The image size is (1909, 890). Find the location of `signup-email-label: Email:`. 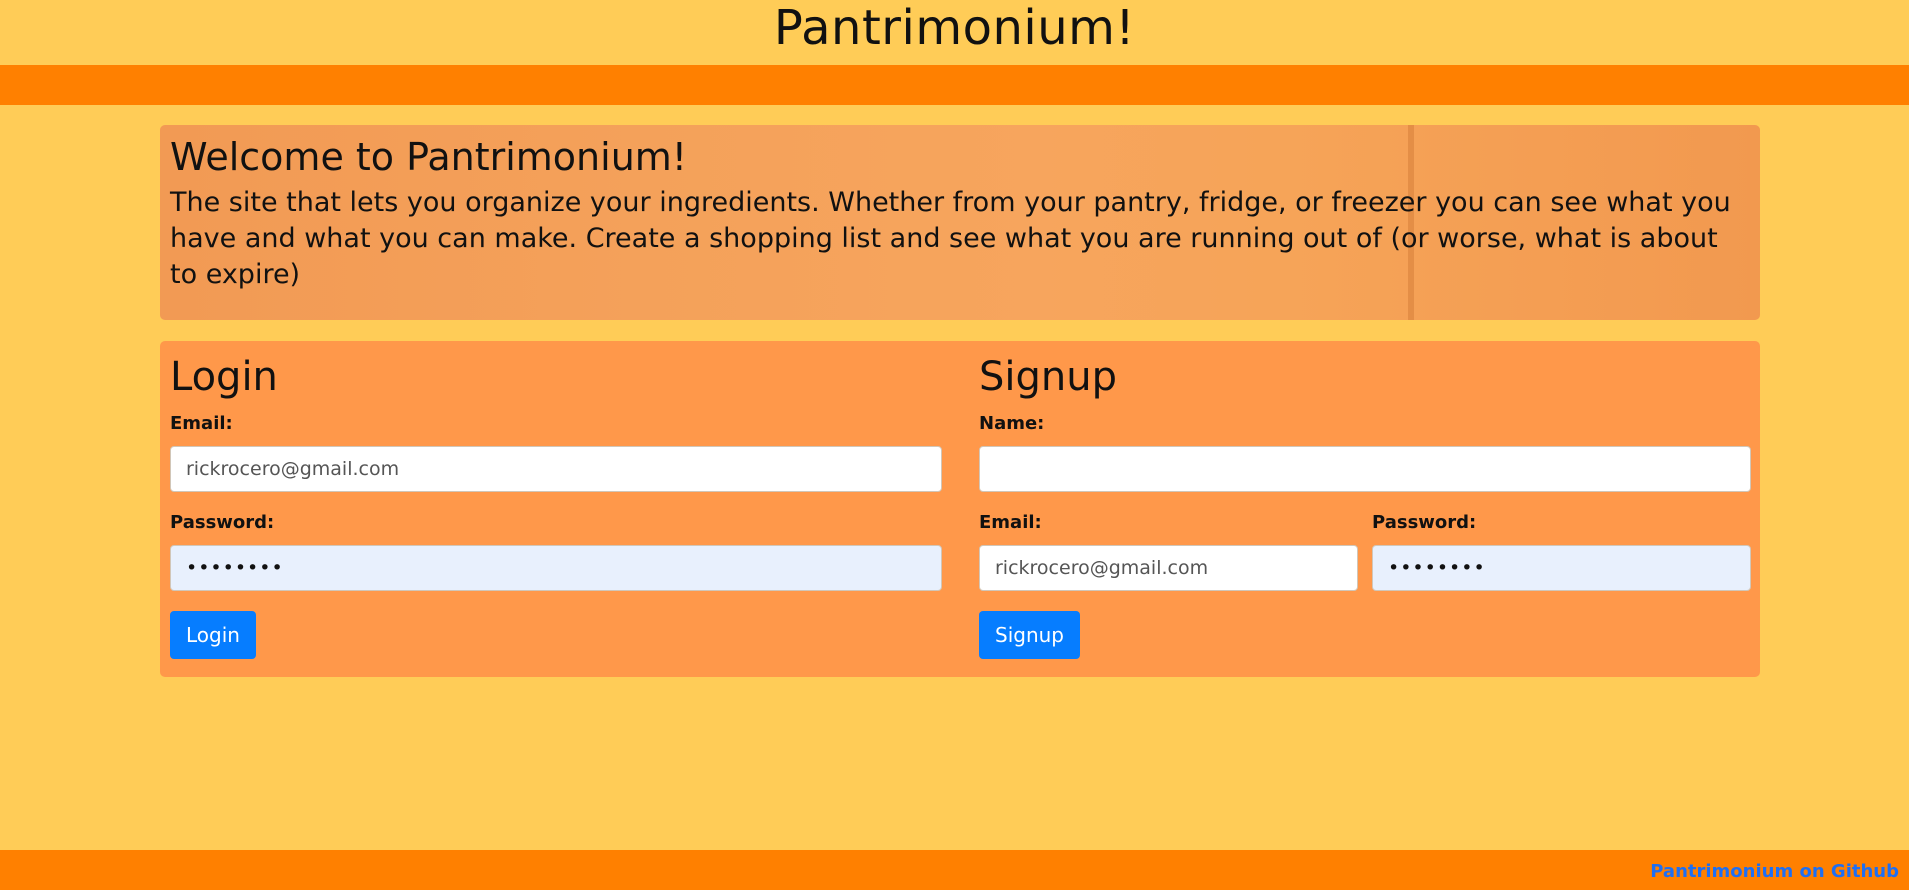

signup-email-label: Email: is located at coordinates (1010, 522).